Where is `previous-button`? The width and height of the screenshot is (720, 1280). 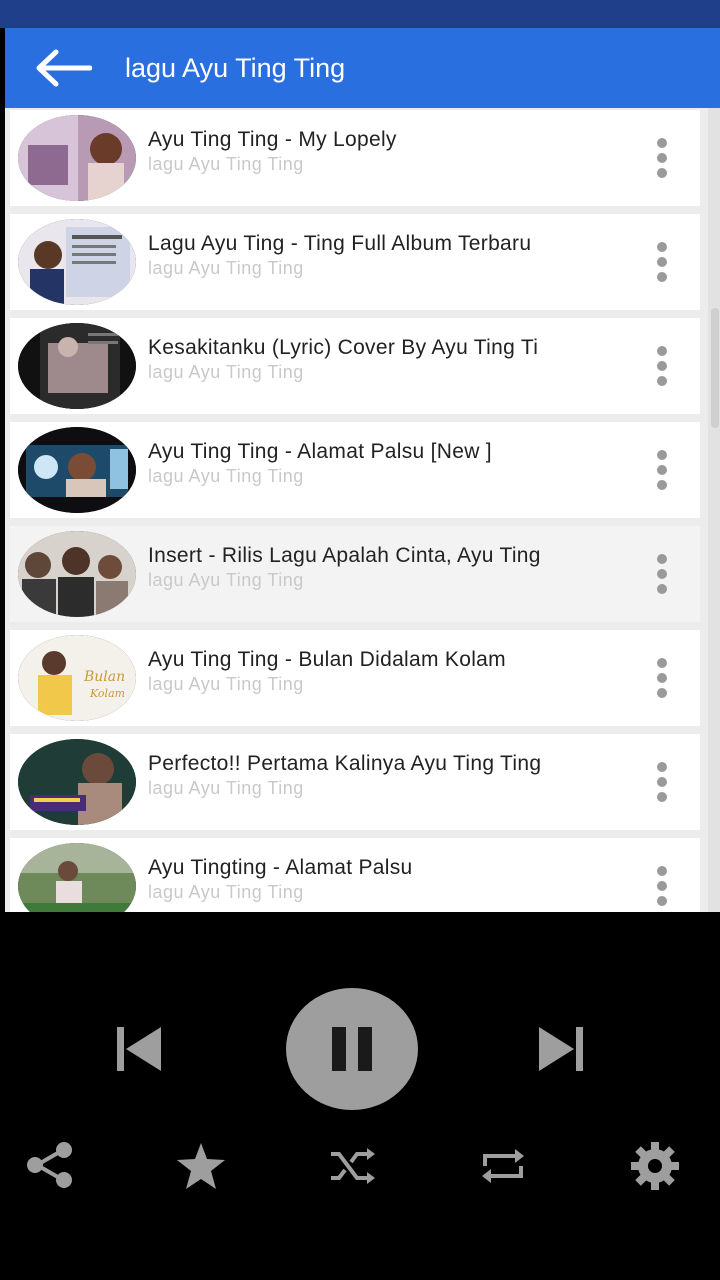 previous-button is located at coordinates (138, 1049).